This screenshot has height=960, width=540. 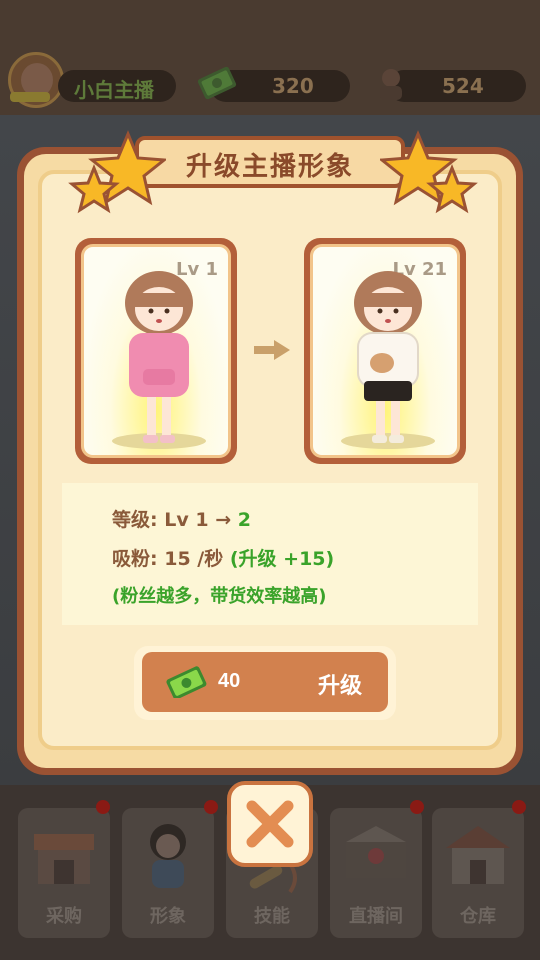 I want to click on fans-rate-line: 吸粉: 15 /秒 (升级 +15), so click(x=223, y=557).